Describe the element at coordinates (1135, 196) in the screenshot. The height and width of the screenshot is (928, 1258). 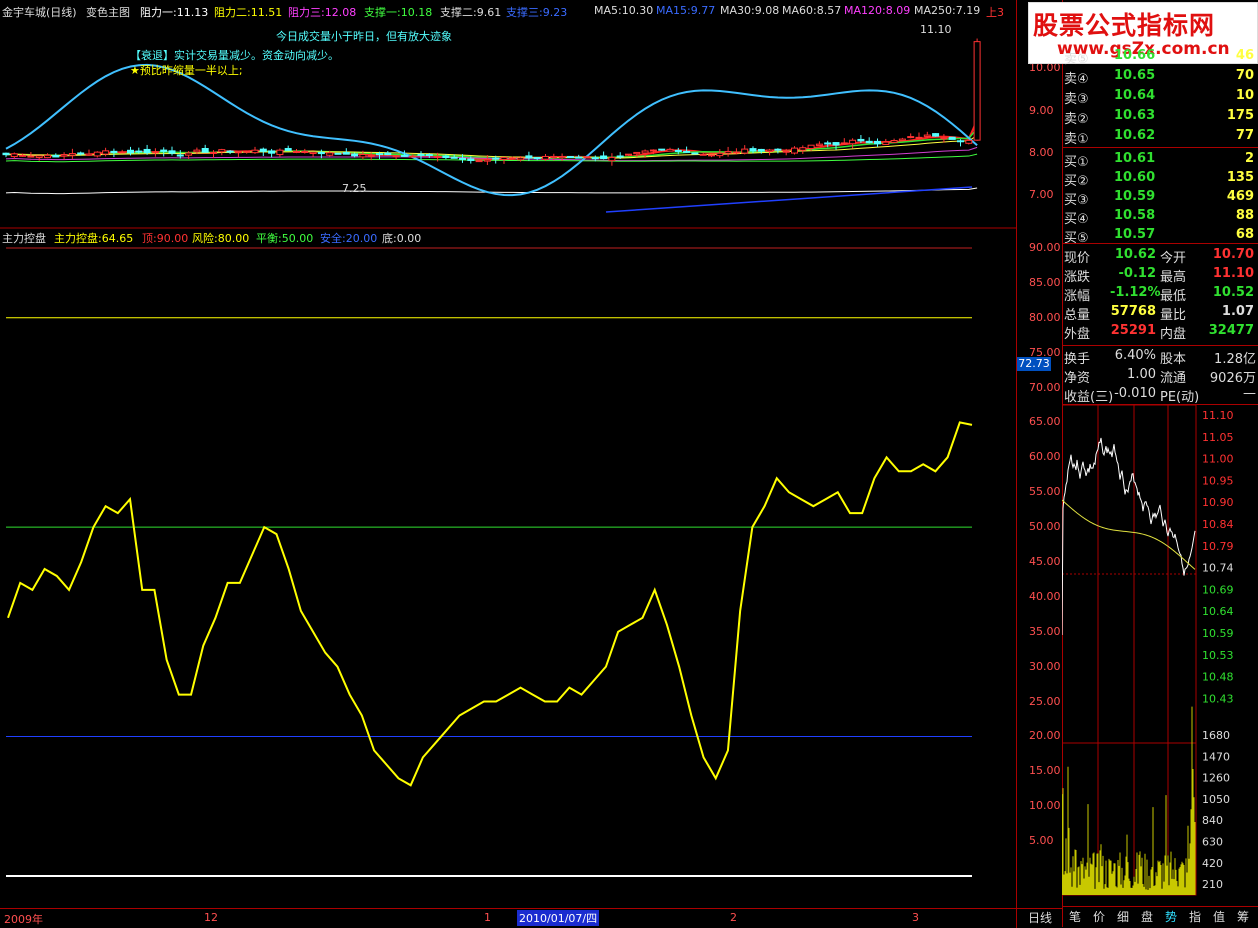
I see `row-price: 10.59` at that location.